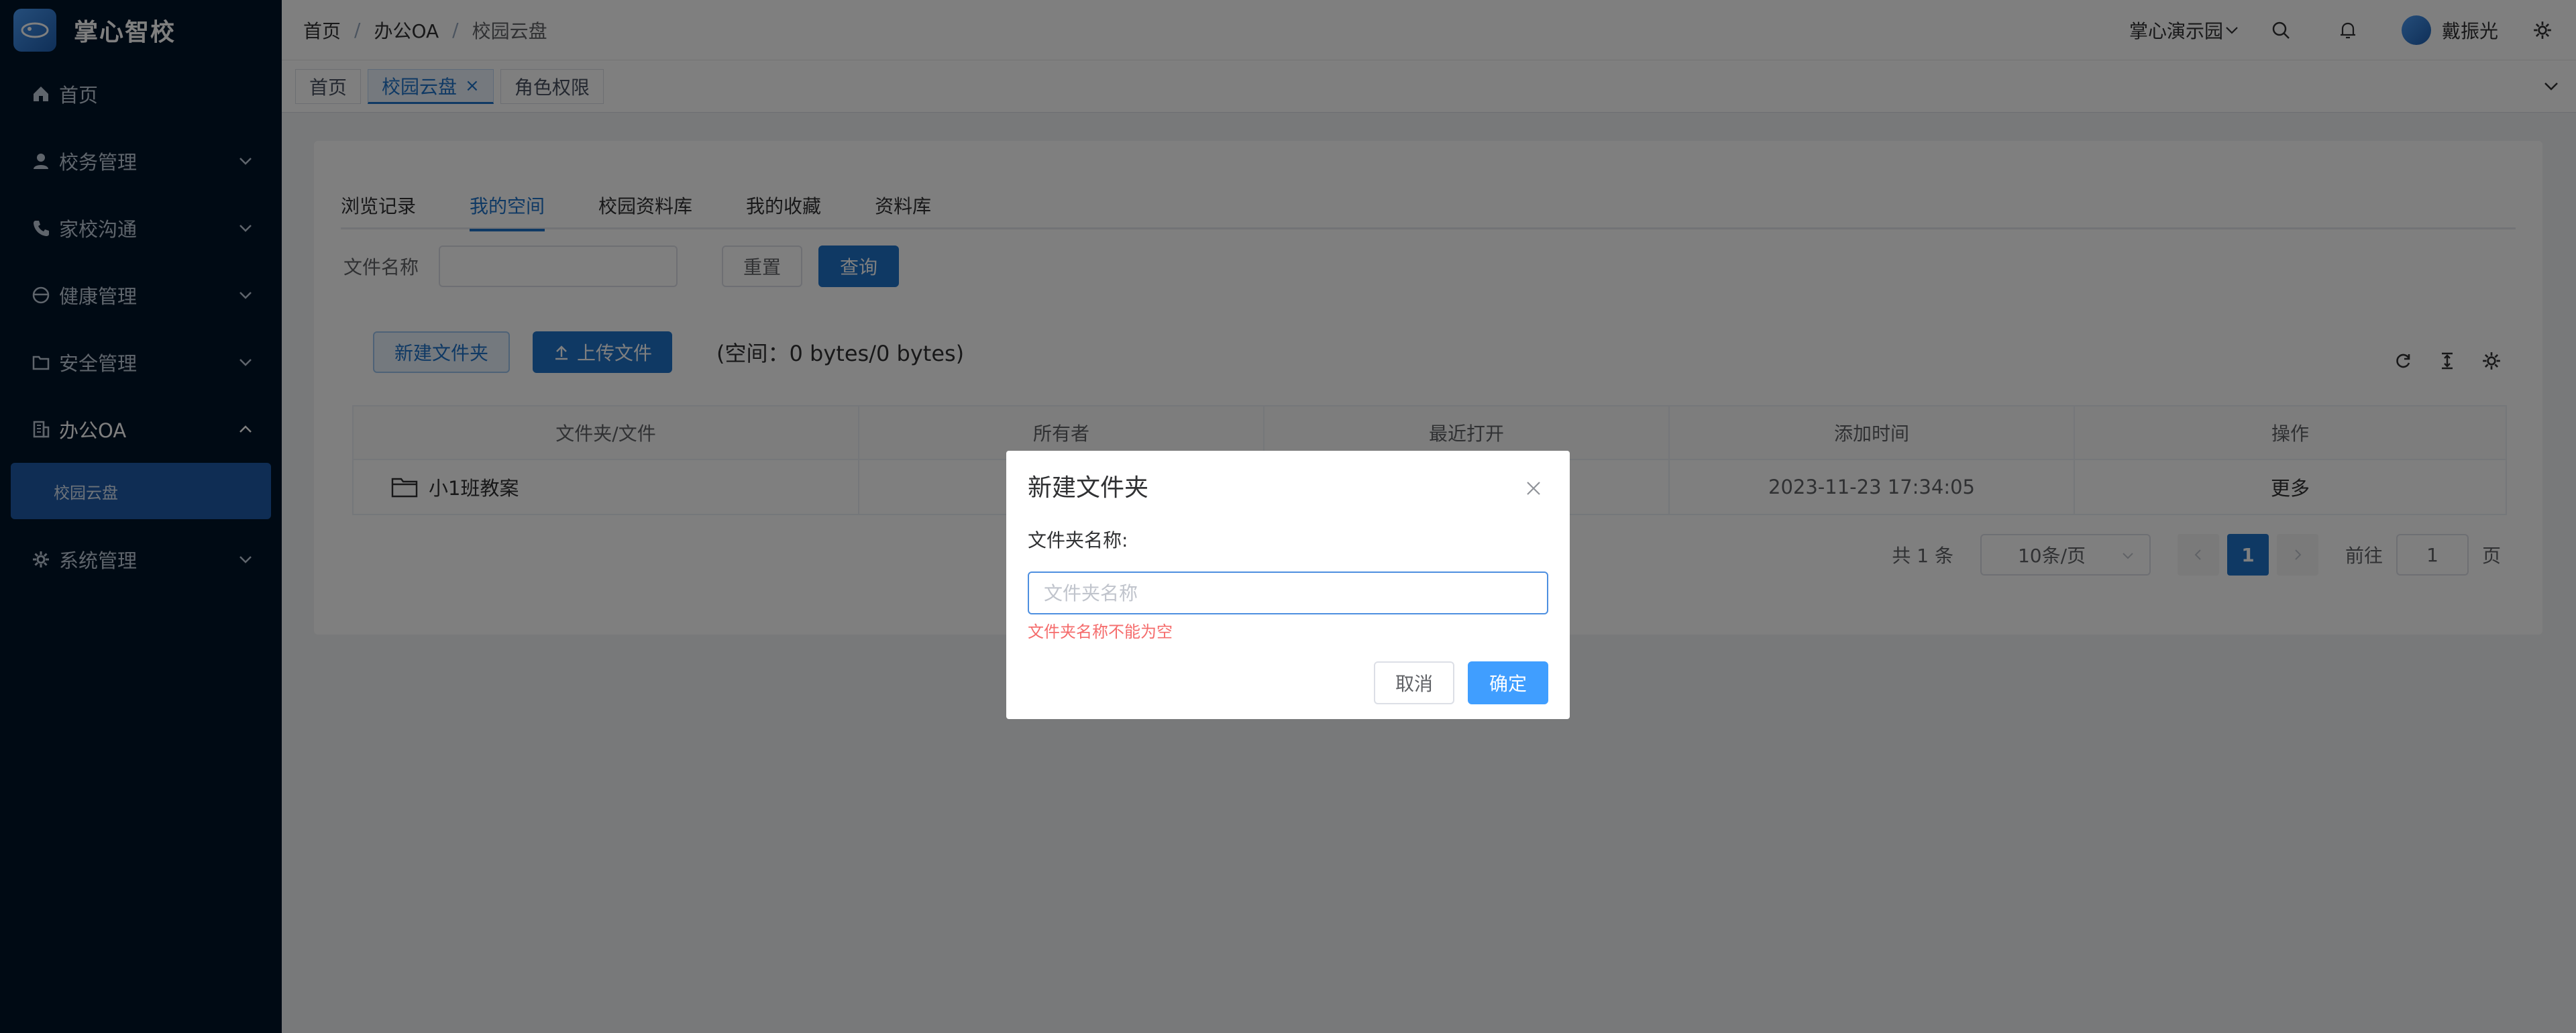 This screenshot has height=1033, width=2576. I want to click on new-folder-dialog: 新建文件夹 文件夹名称: 文件夹名称不能为空 取消 确定, so click(1288, 585).